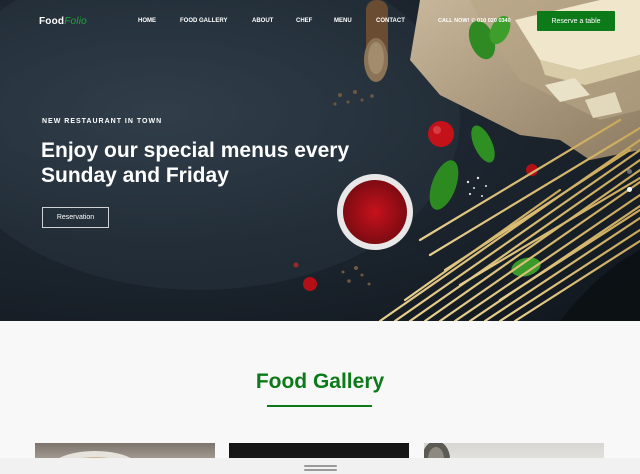  I want to click on hero-tagline: NEW RESTAURANT IN TOWN, so click(102, 121).